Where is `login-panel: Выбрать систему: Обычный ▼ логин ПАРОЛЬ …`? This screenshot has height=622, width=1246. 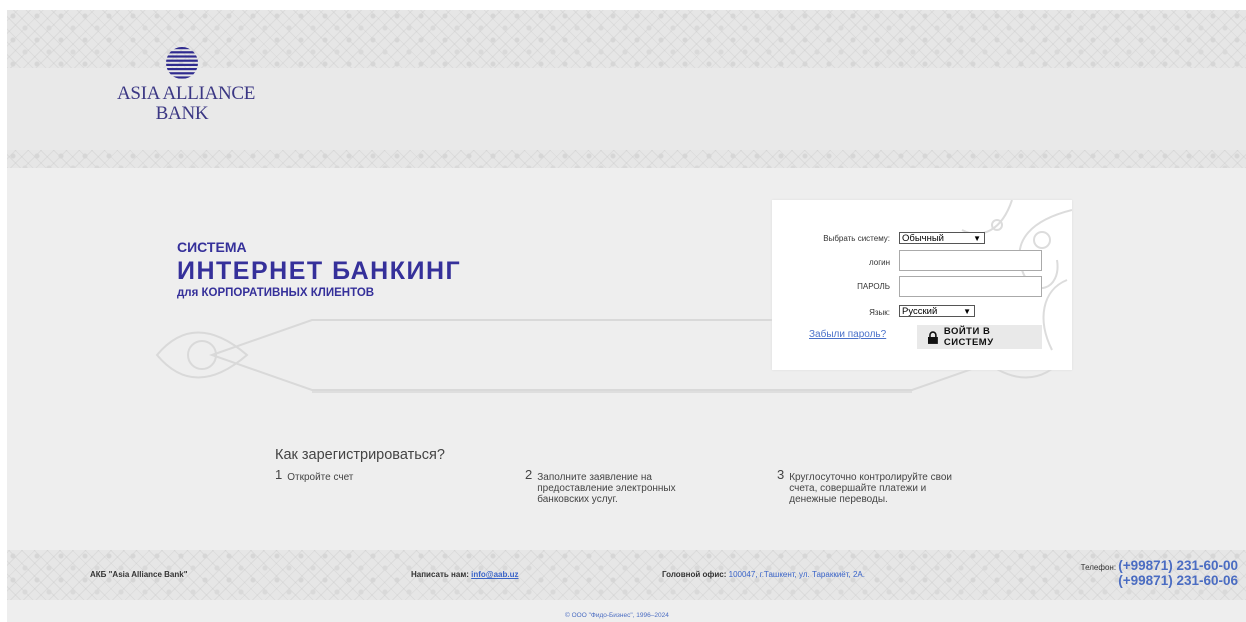 login-panel: Выбрать систему: Обычный ▼ логин ПАРОЛЬ … is located at coordinates (922, 285).